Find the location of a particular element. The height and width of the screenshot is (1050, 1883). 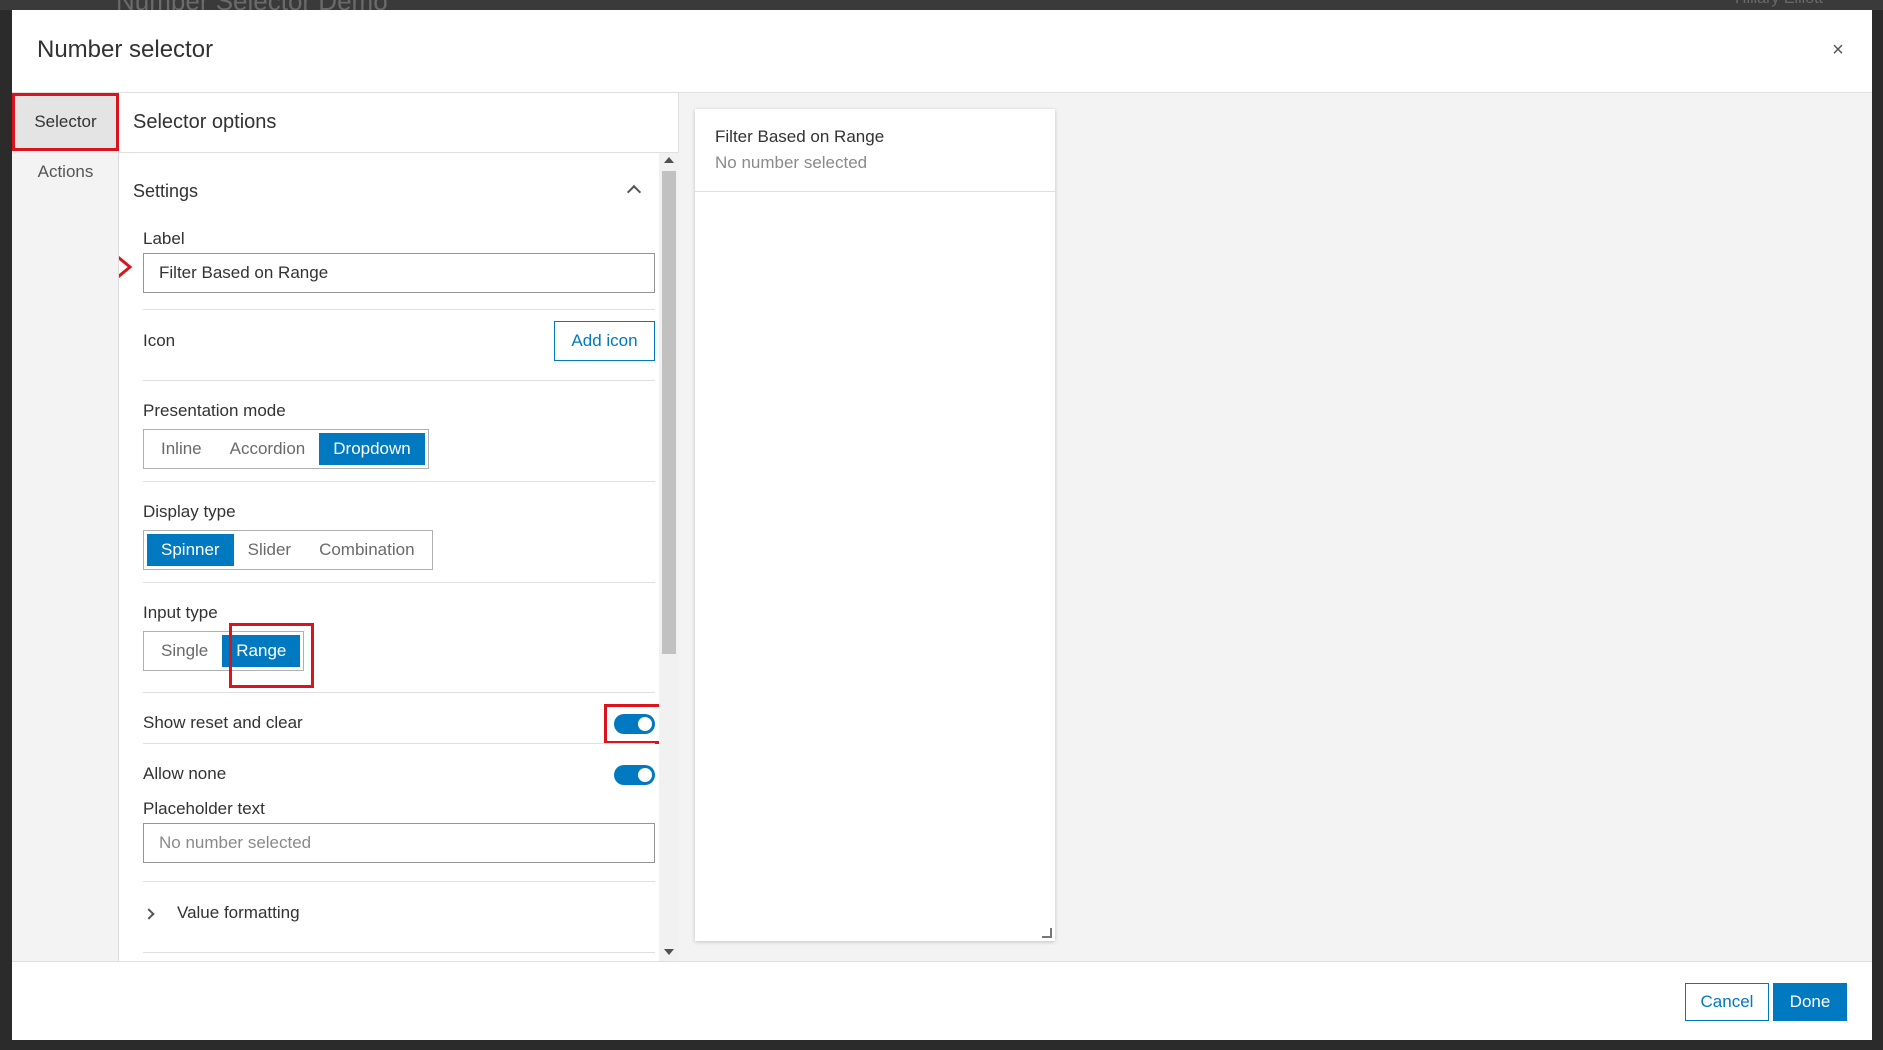

resize-handle-icon is located at coordinates (1047, 933).